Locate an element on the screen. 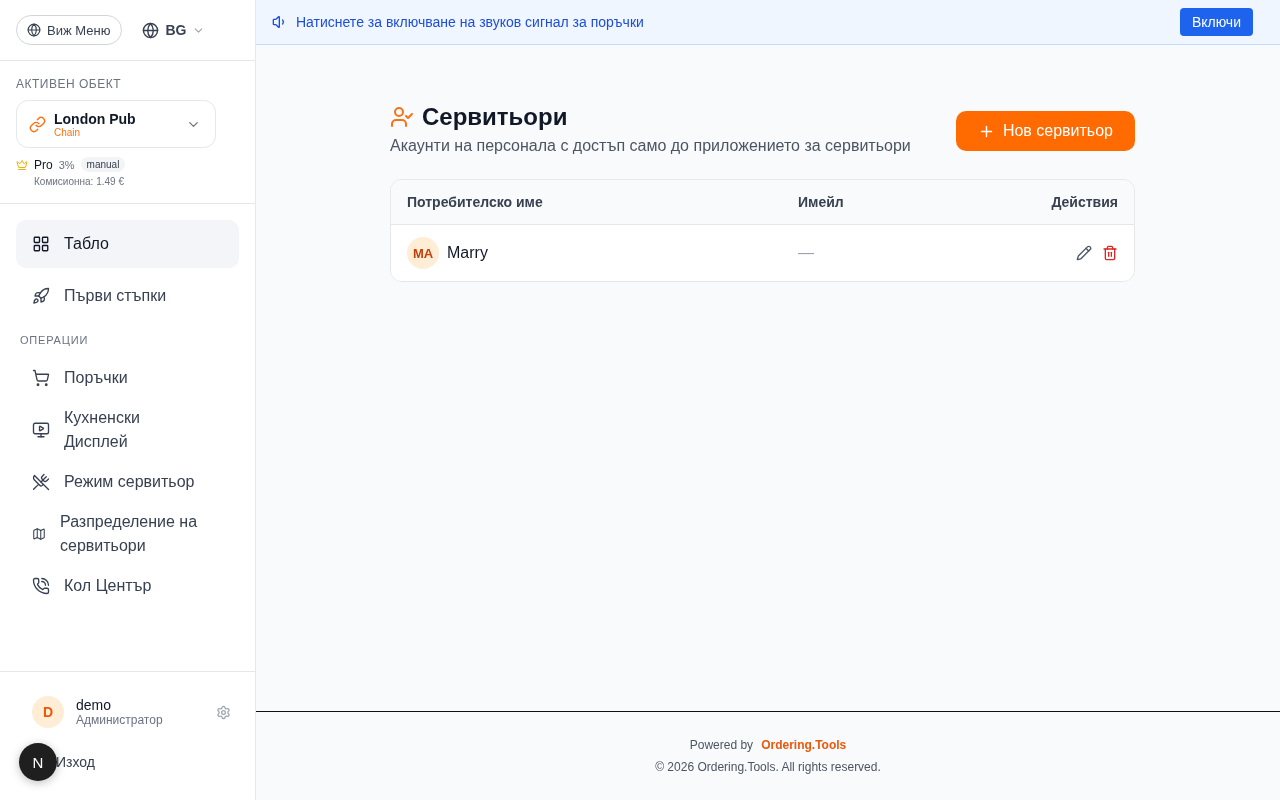 The image size is (1280, 800). utensils-icon is located at coordinates (41, 482).